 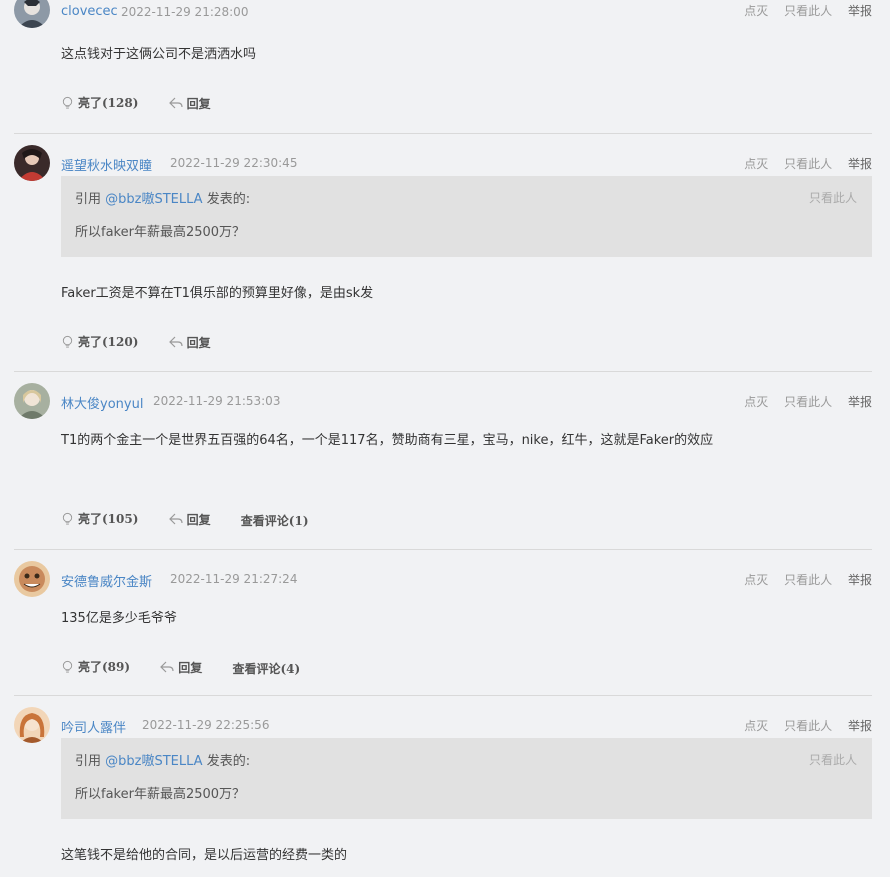 What do you see at coordinates (159, 54) in the screenshot?
I see `comment-content: 这点钱对于这俩公司不是洒洒水吗` at bounding box center [159, 54].